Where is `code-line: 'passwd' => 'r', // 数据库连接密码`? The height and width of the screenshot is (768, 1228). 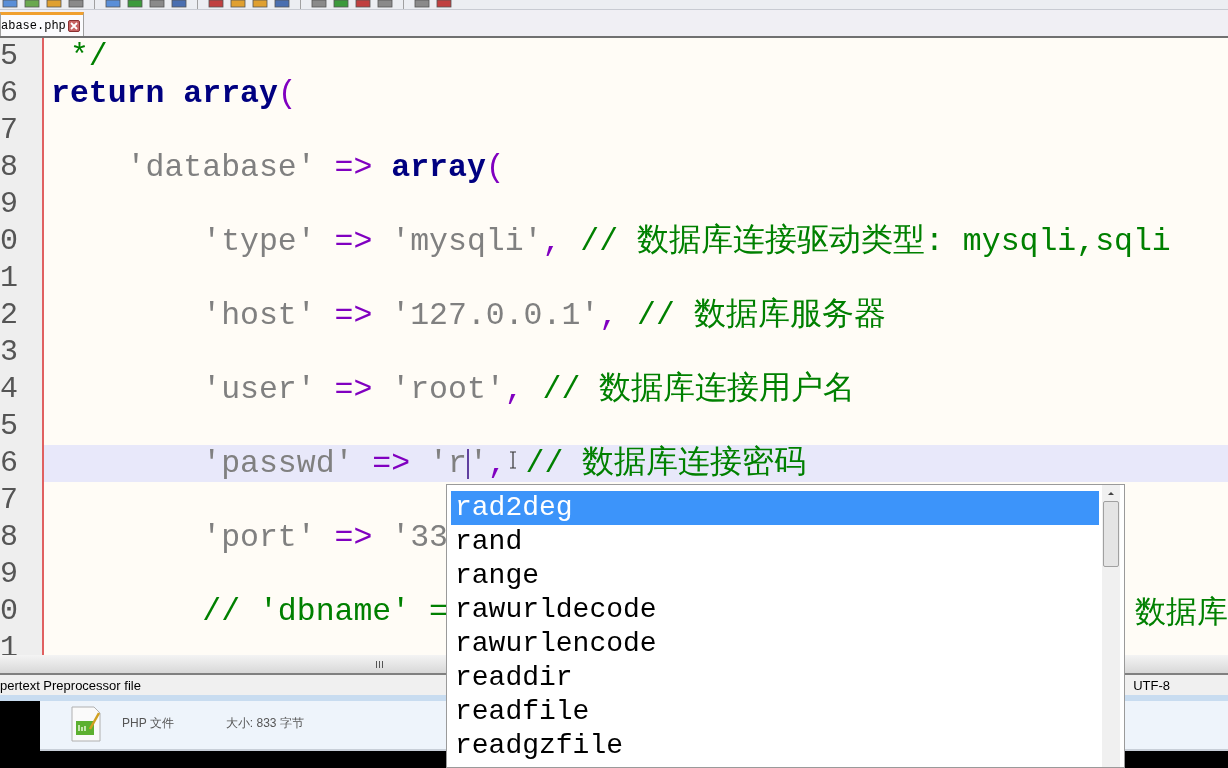 code-line: 'passwd' => 'r', // 数据库连接密码 is located at coordinates (504, 463).